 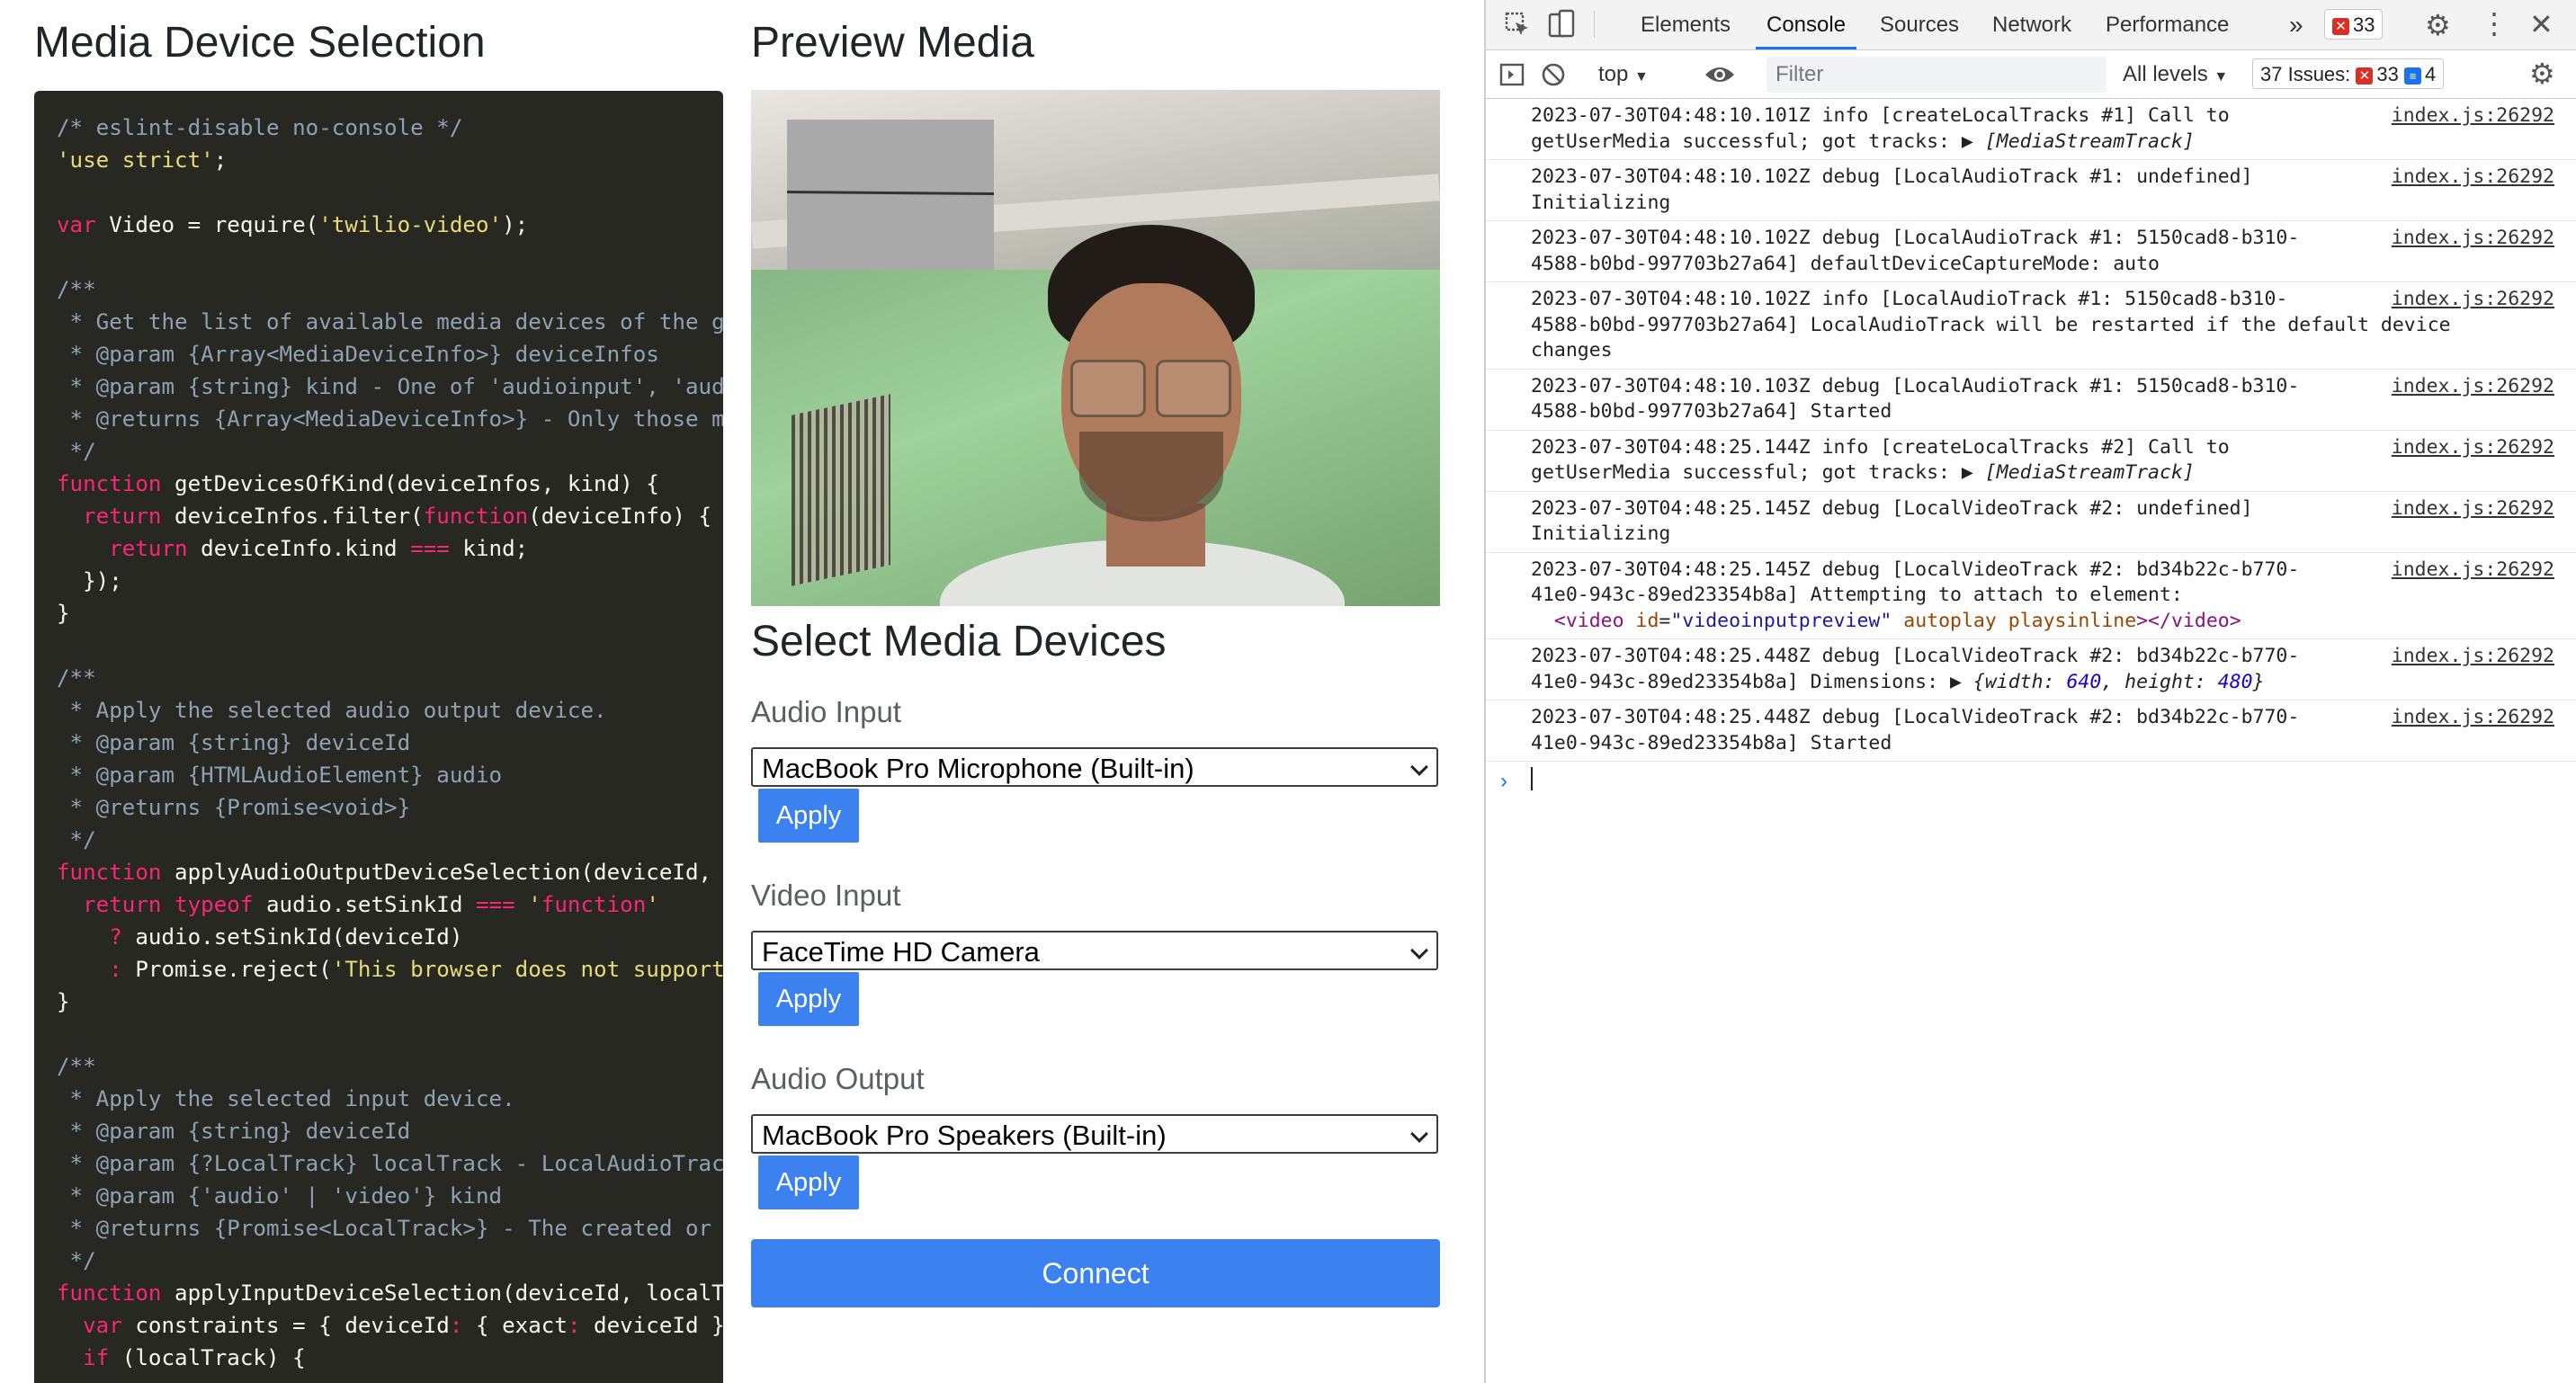 I want to click on console-input, so click(x=1532, y=778).